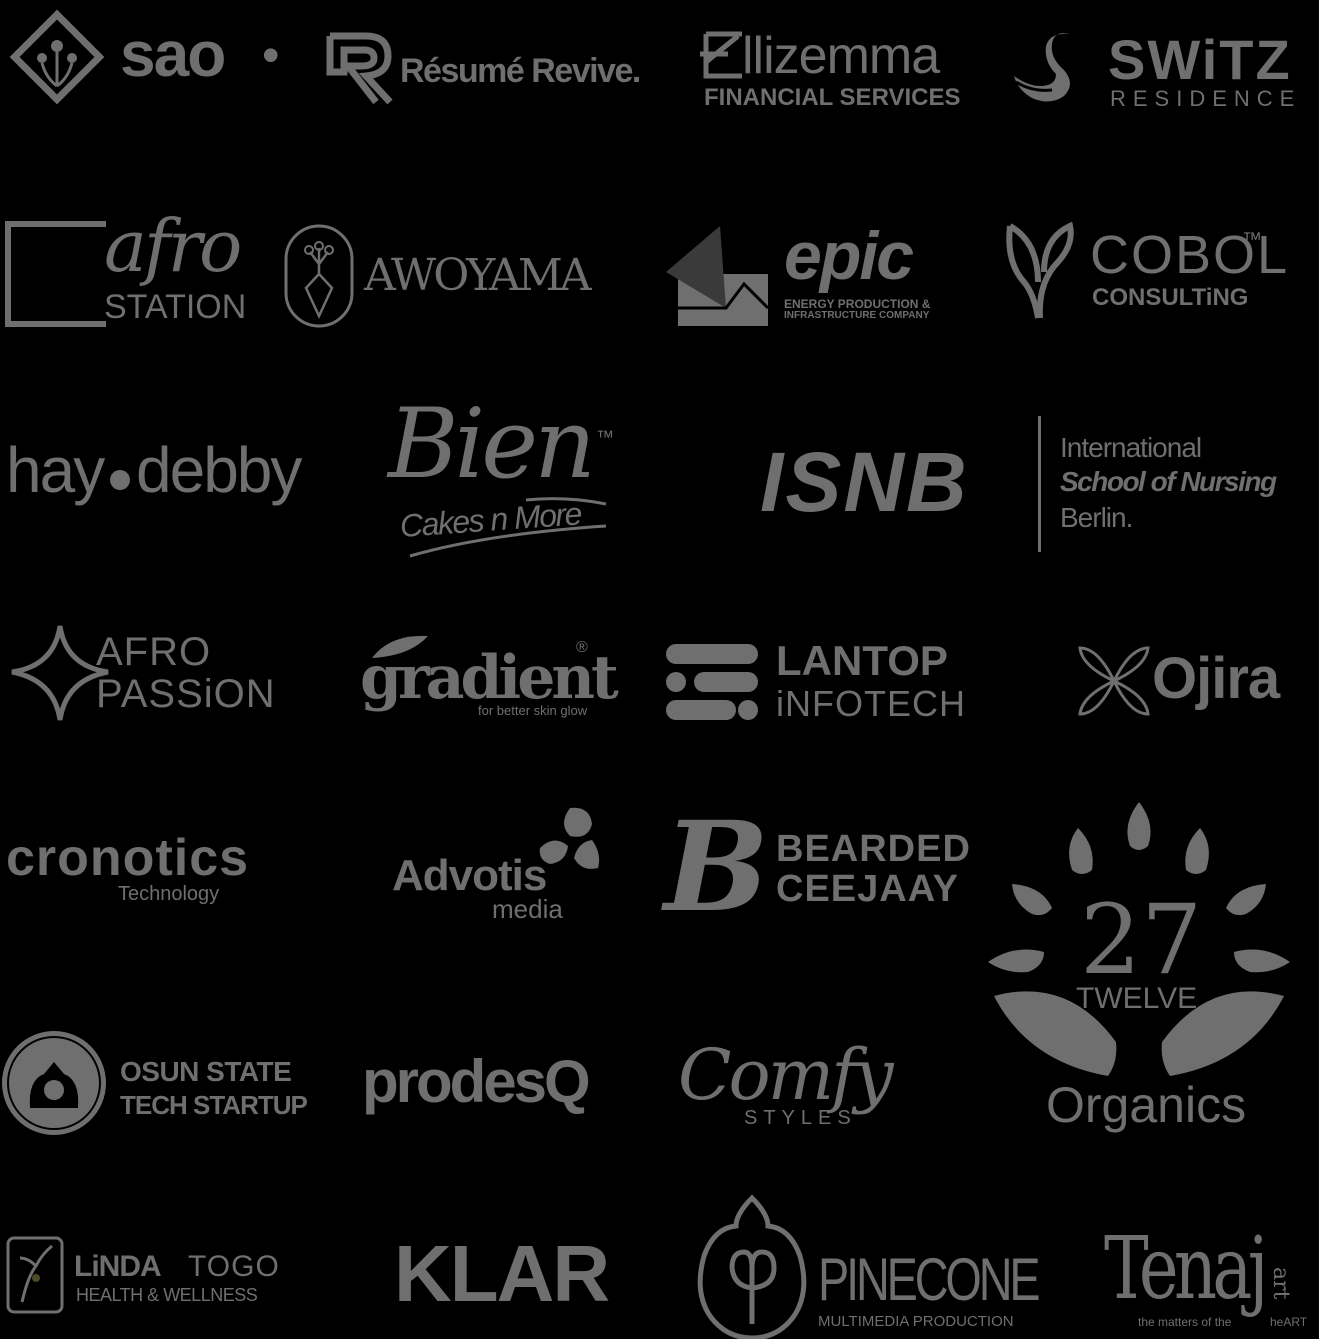  What do you see at coordinates (1252, 240) in the screenshot?
I see `cobol-tm: ™` at bounding box center [1252, 240].